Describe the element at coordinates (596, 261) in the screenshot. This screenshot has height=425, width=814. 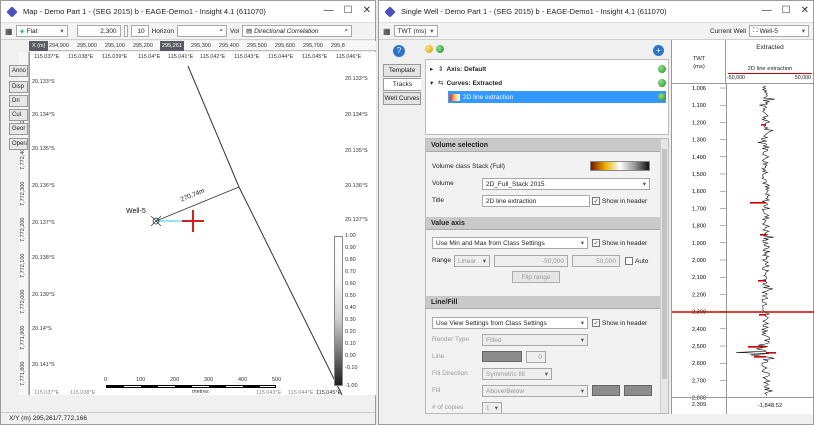
I see `range-max-input: 50,000` at that location.